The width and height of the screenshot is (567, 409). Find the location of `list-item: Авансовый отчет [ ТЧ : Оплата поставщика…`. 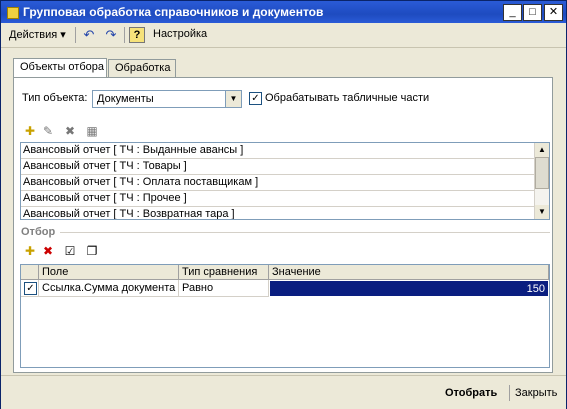

list-item: Авансовый отчет [ ТЧ : Оплата поставщика… is located at coordinates (278, 183).